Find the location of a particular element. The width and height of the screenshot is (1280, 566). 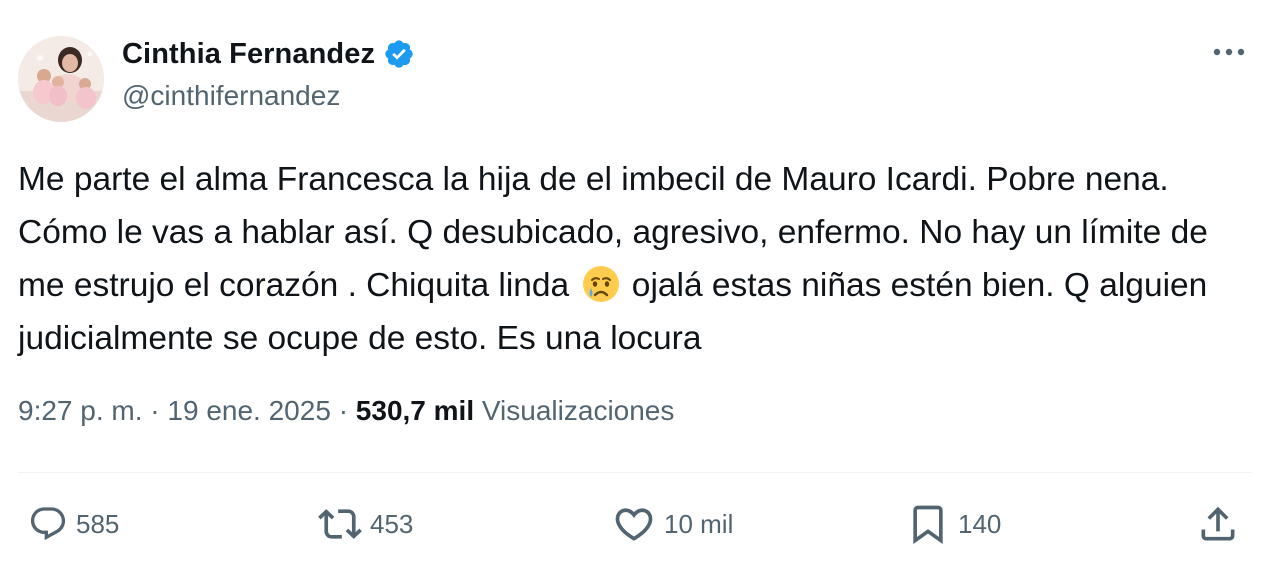

author-name-row: Cinthia Fernandez is located at coordinates (268, 54).